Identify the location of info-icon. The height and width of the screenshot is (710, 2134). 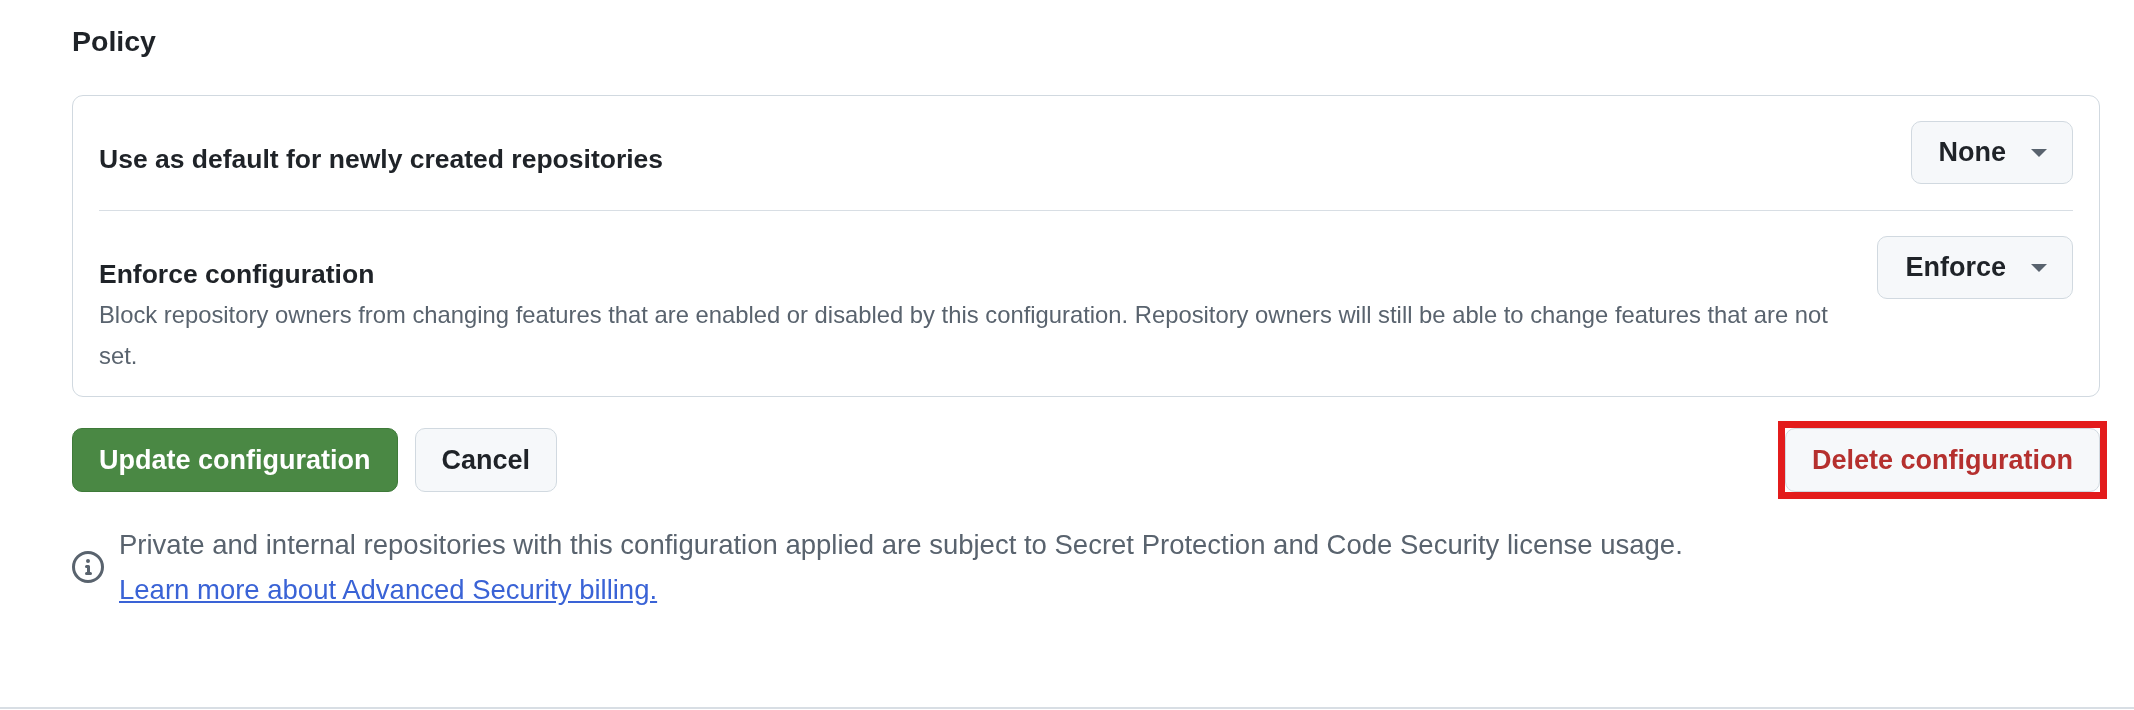
(88, 567).